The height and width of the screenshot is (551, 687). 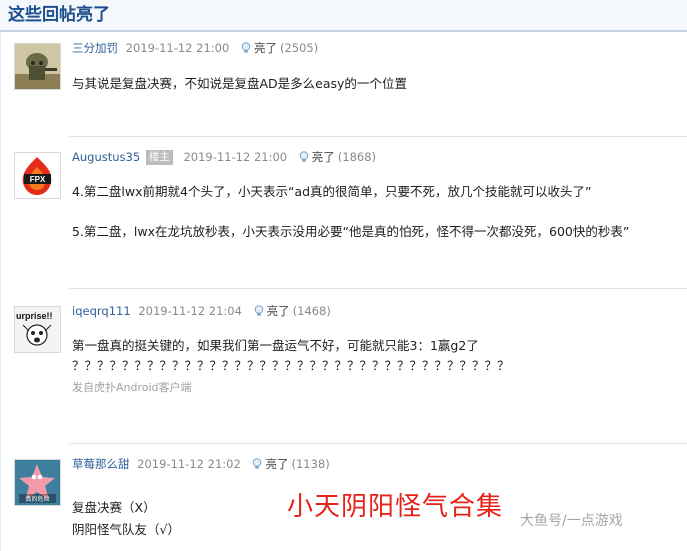 What do you see at coordinates (34, 316) in the screenshot?
I see `avatar-comic-text: urprise!!` at bounding box center [34, 316].